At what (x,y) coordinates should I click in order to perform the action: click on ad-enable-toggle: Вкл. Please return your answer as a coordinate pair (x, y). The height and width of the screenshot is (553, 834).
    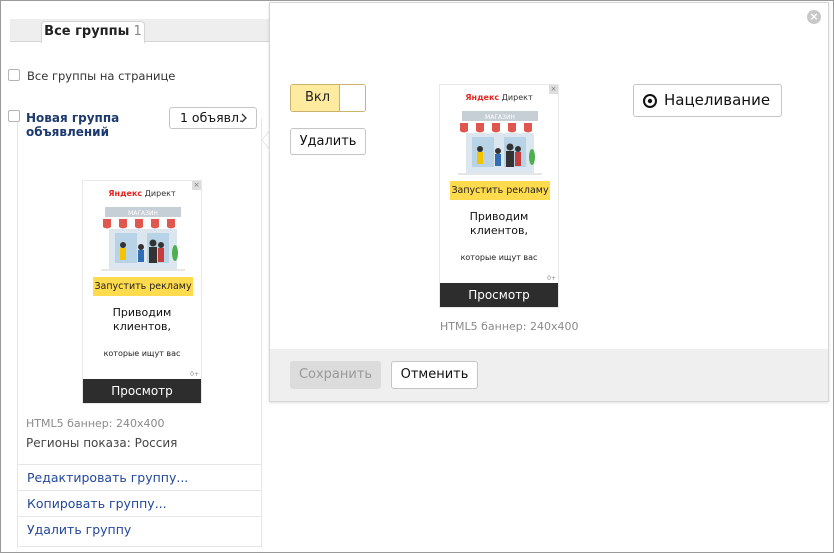
    Looking at the image, I should click on (328, 98).